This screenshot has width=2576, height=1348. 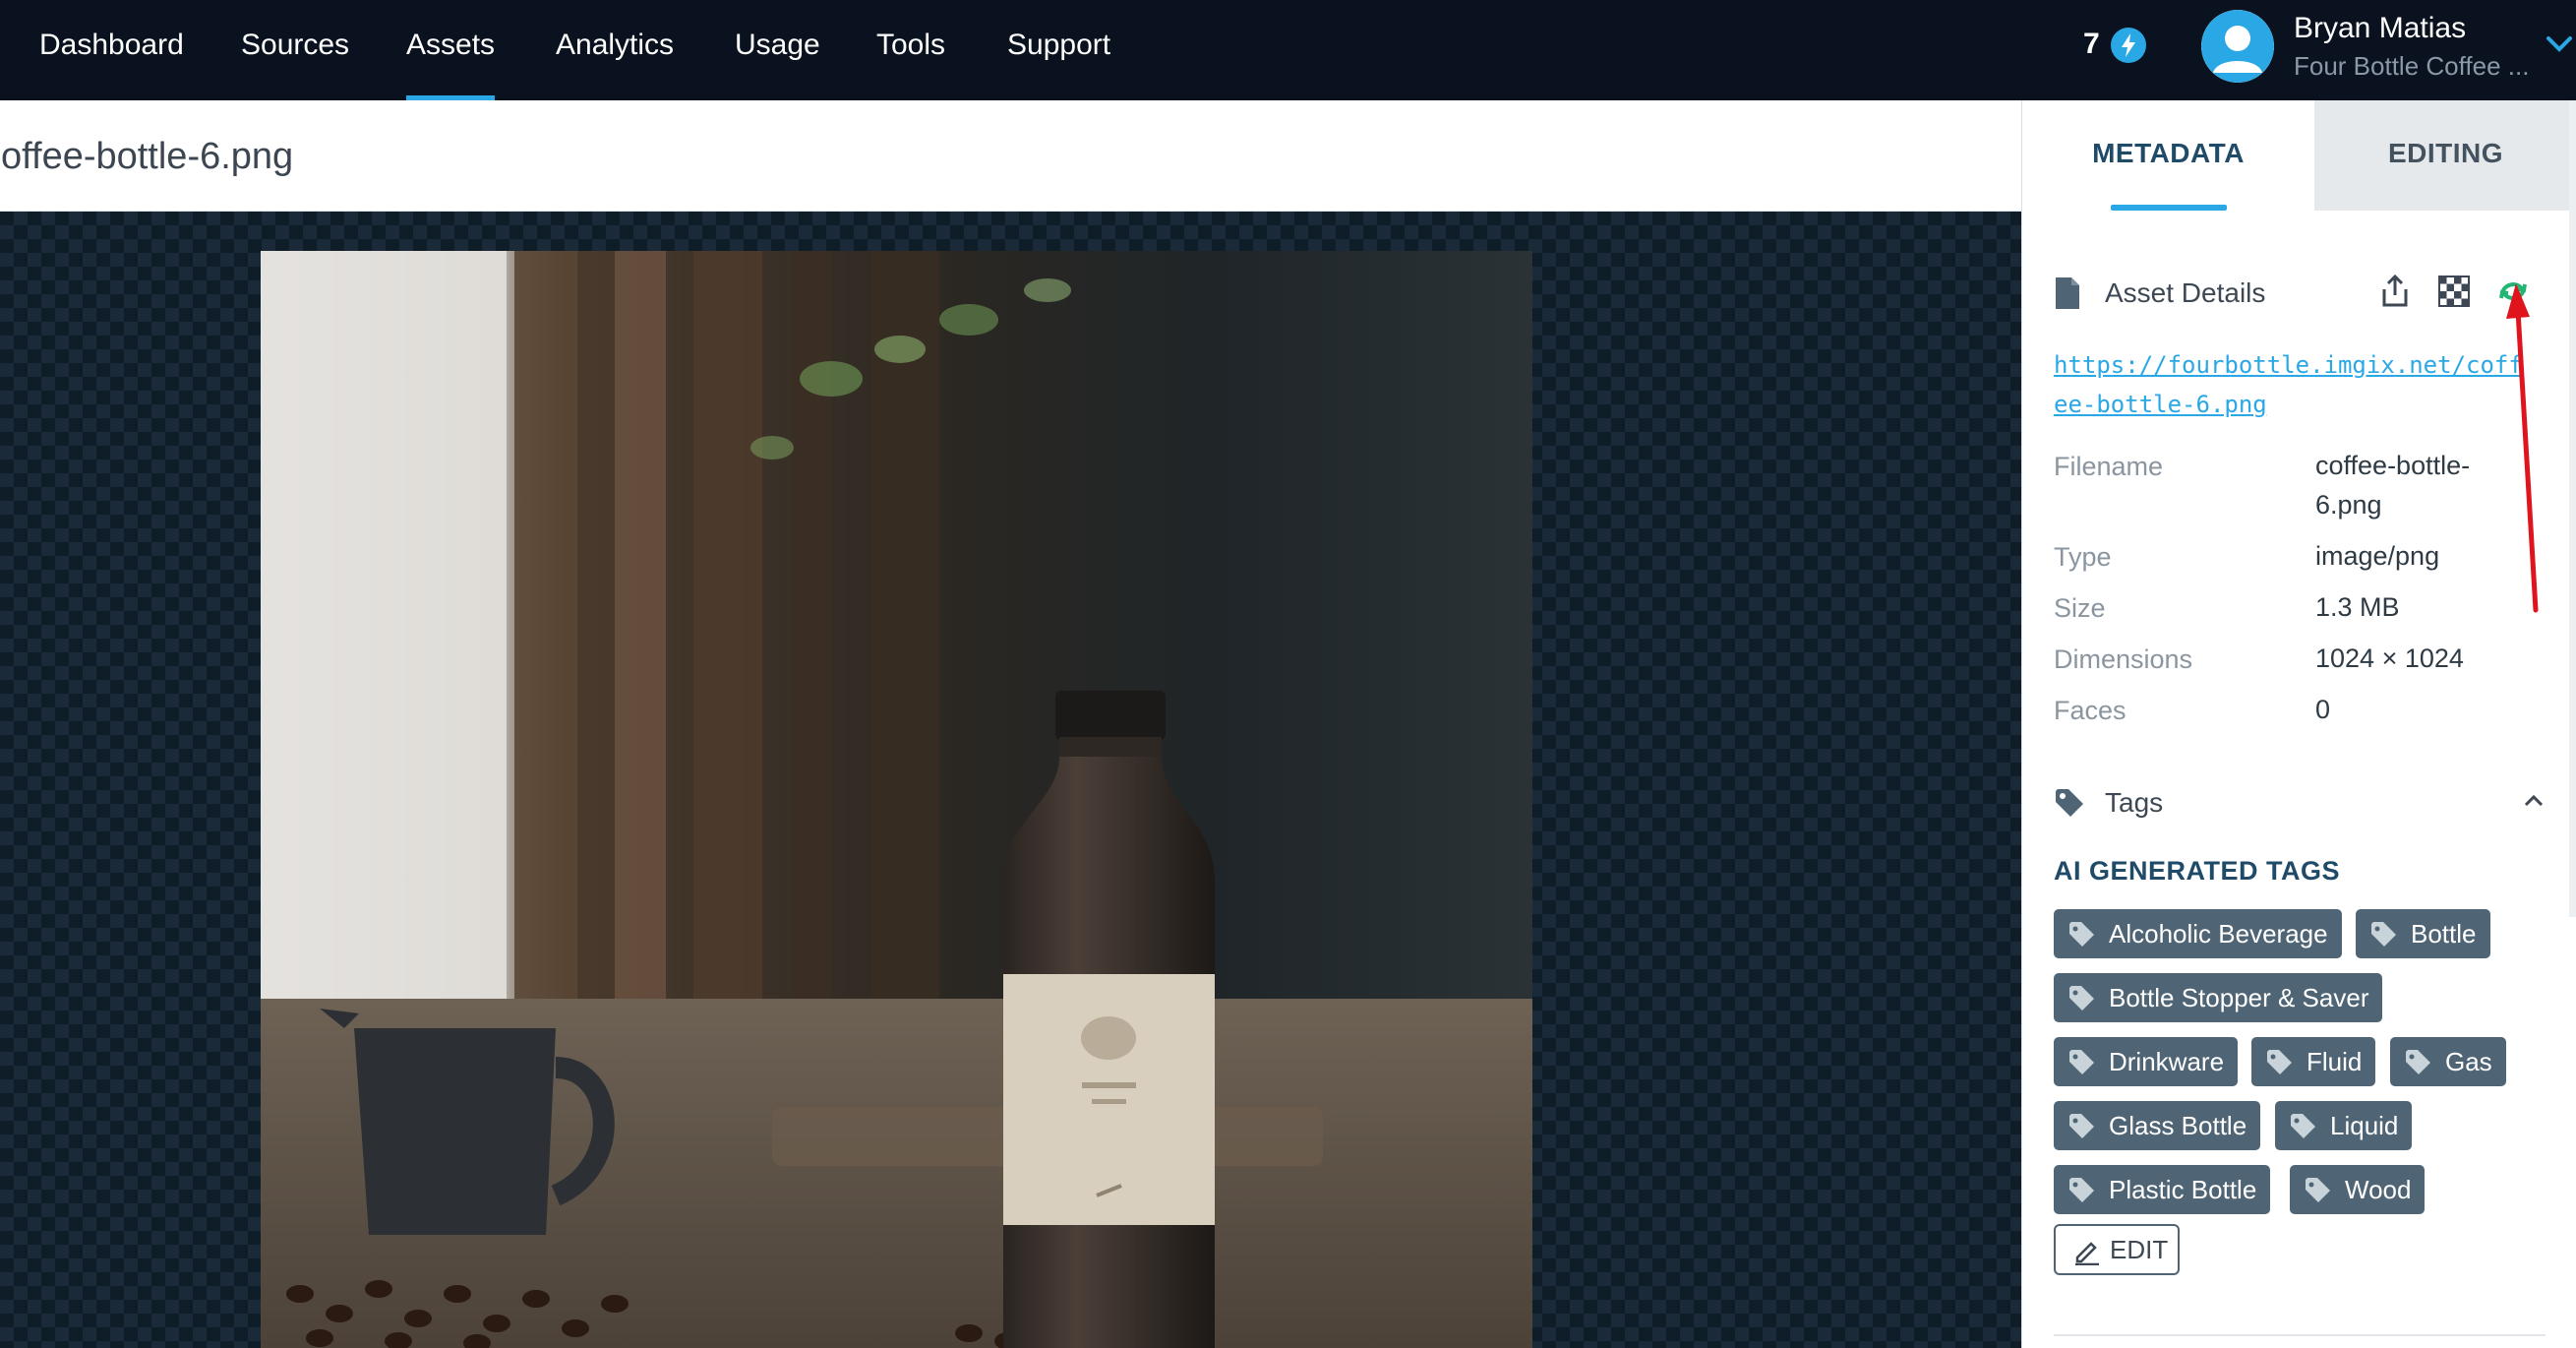 I want to click on asset-details-heading: Asset Details, so click(x=2186, y=292).